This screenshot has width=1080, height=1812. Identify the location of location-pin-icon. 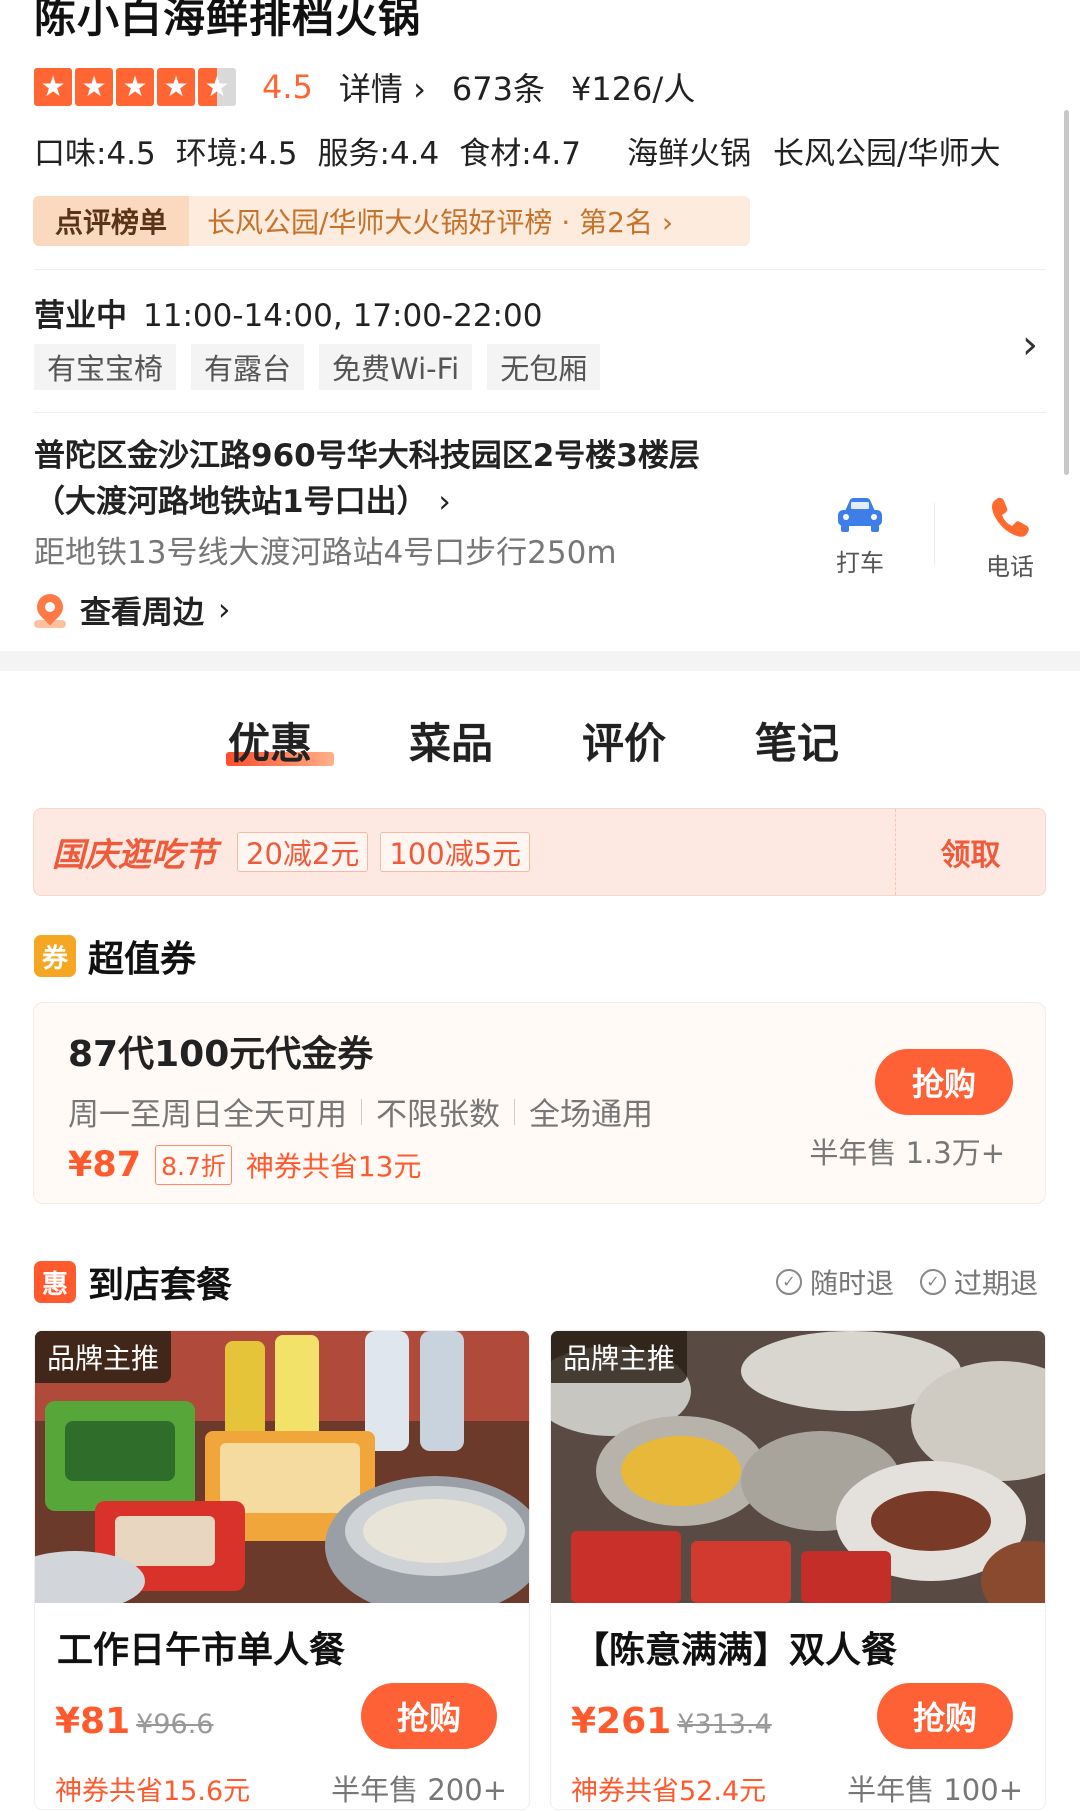
(50, 608).